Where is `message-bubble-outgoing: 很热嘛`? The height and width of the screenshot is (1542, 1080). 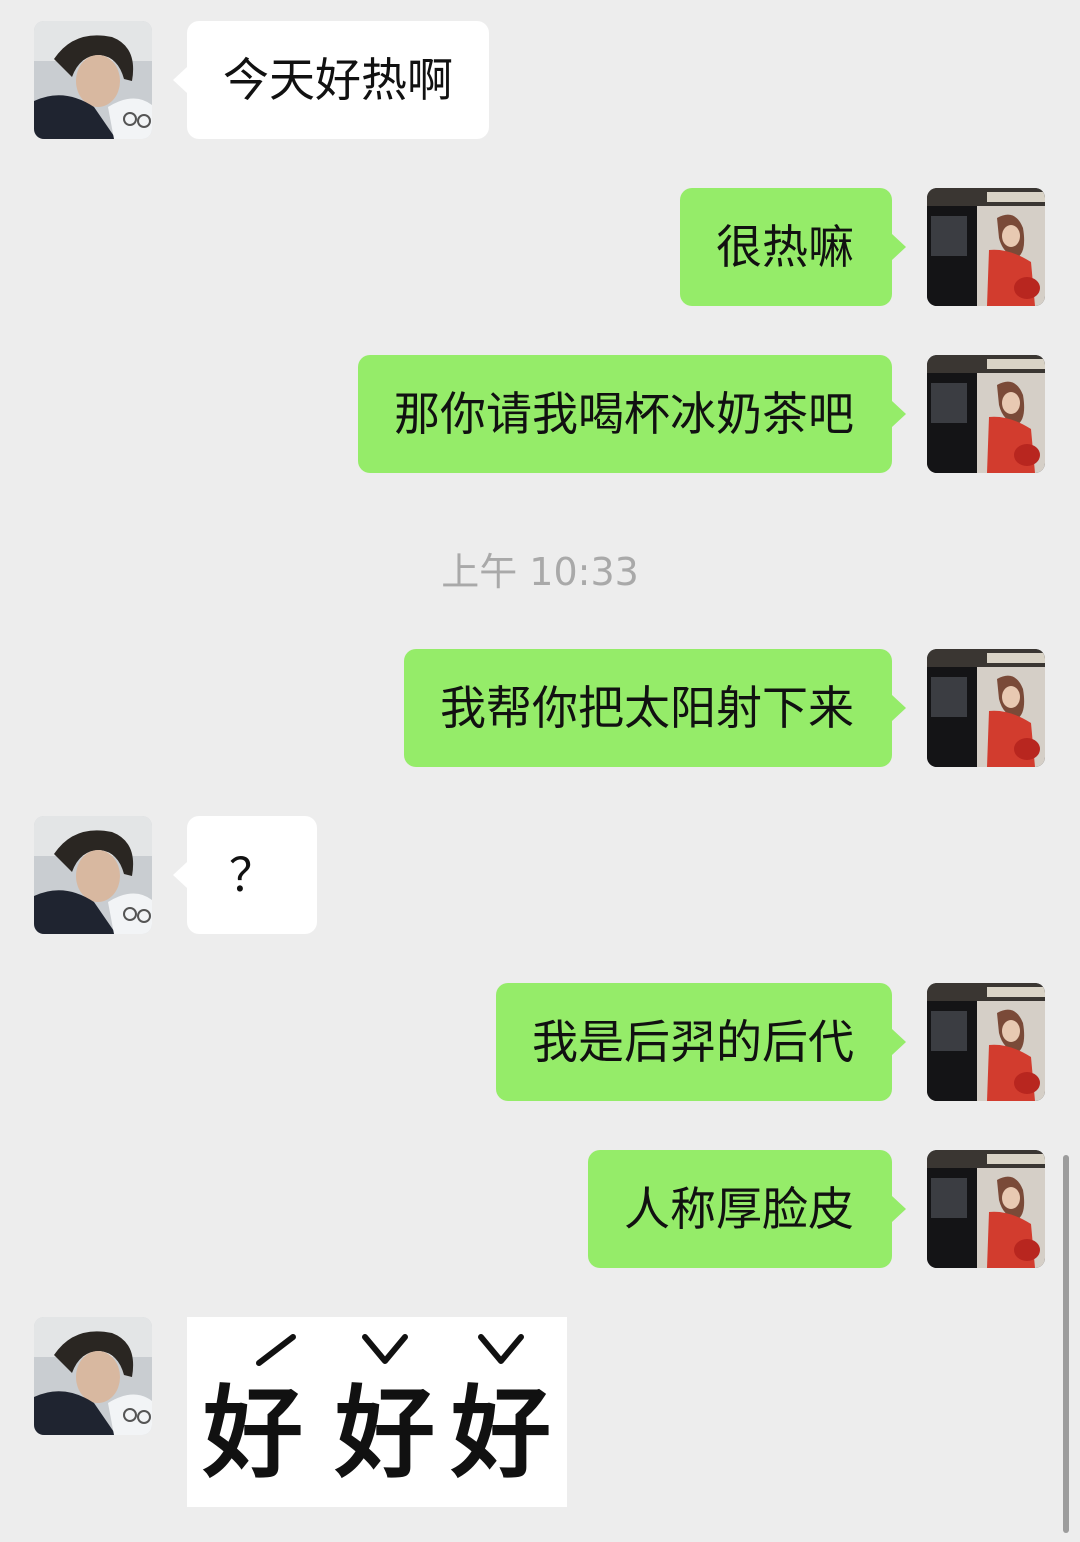 message-bubble-outgoing: 很热嘛 is located at coordinates (793, 247).